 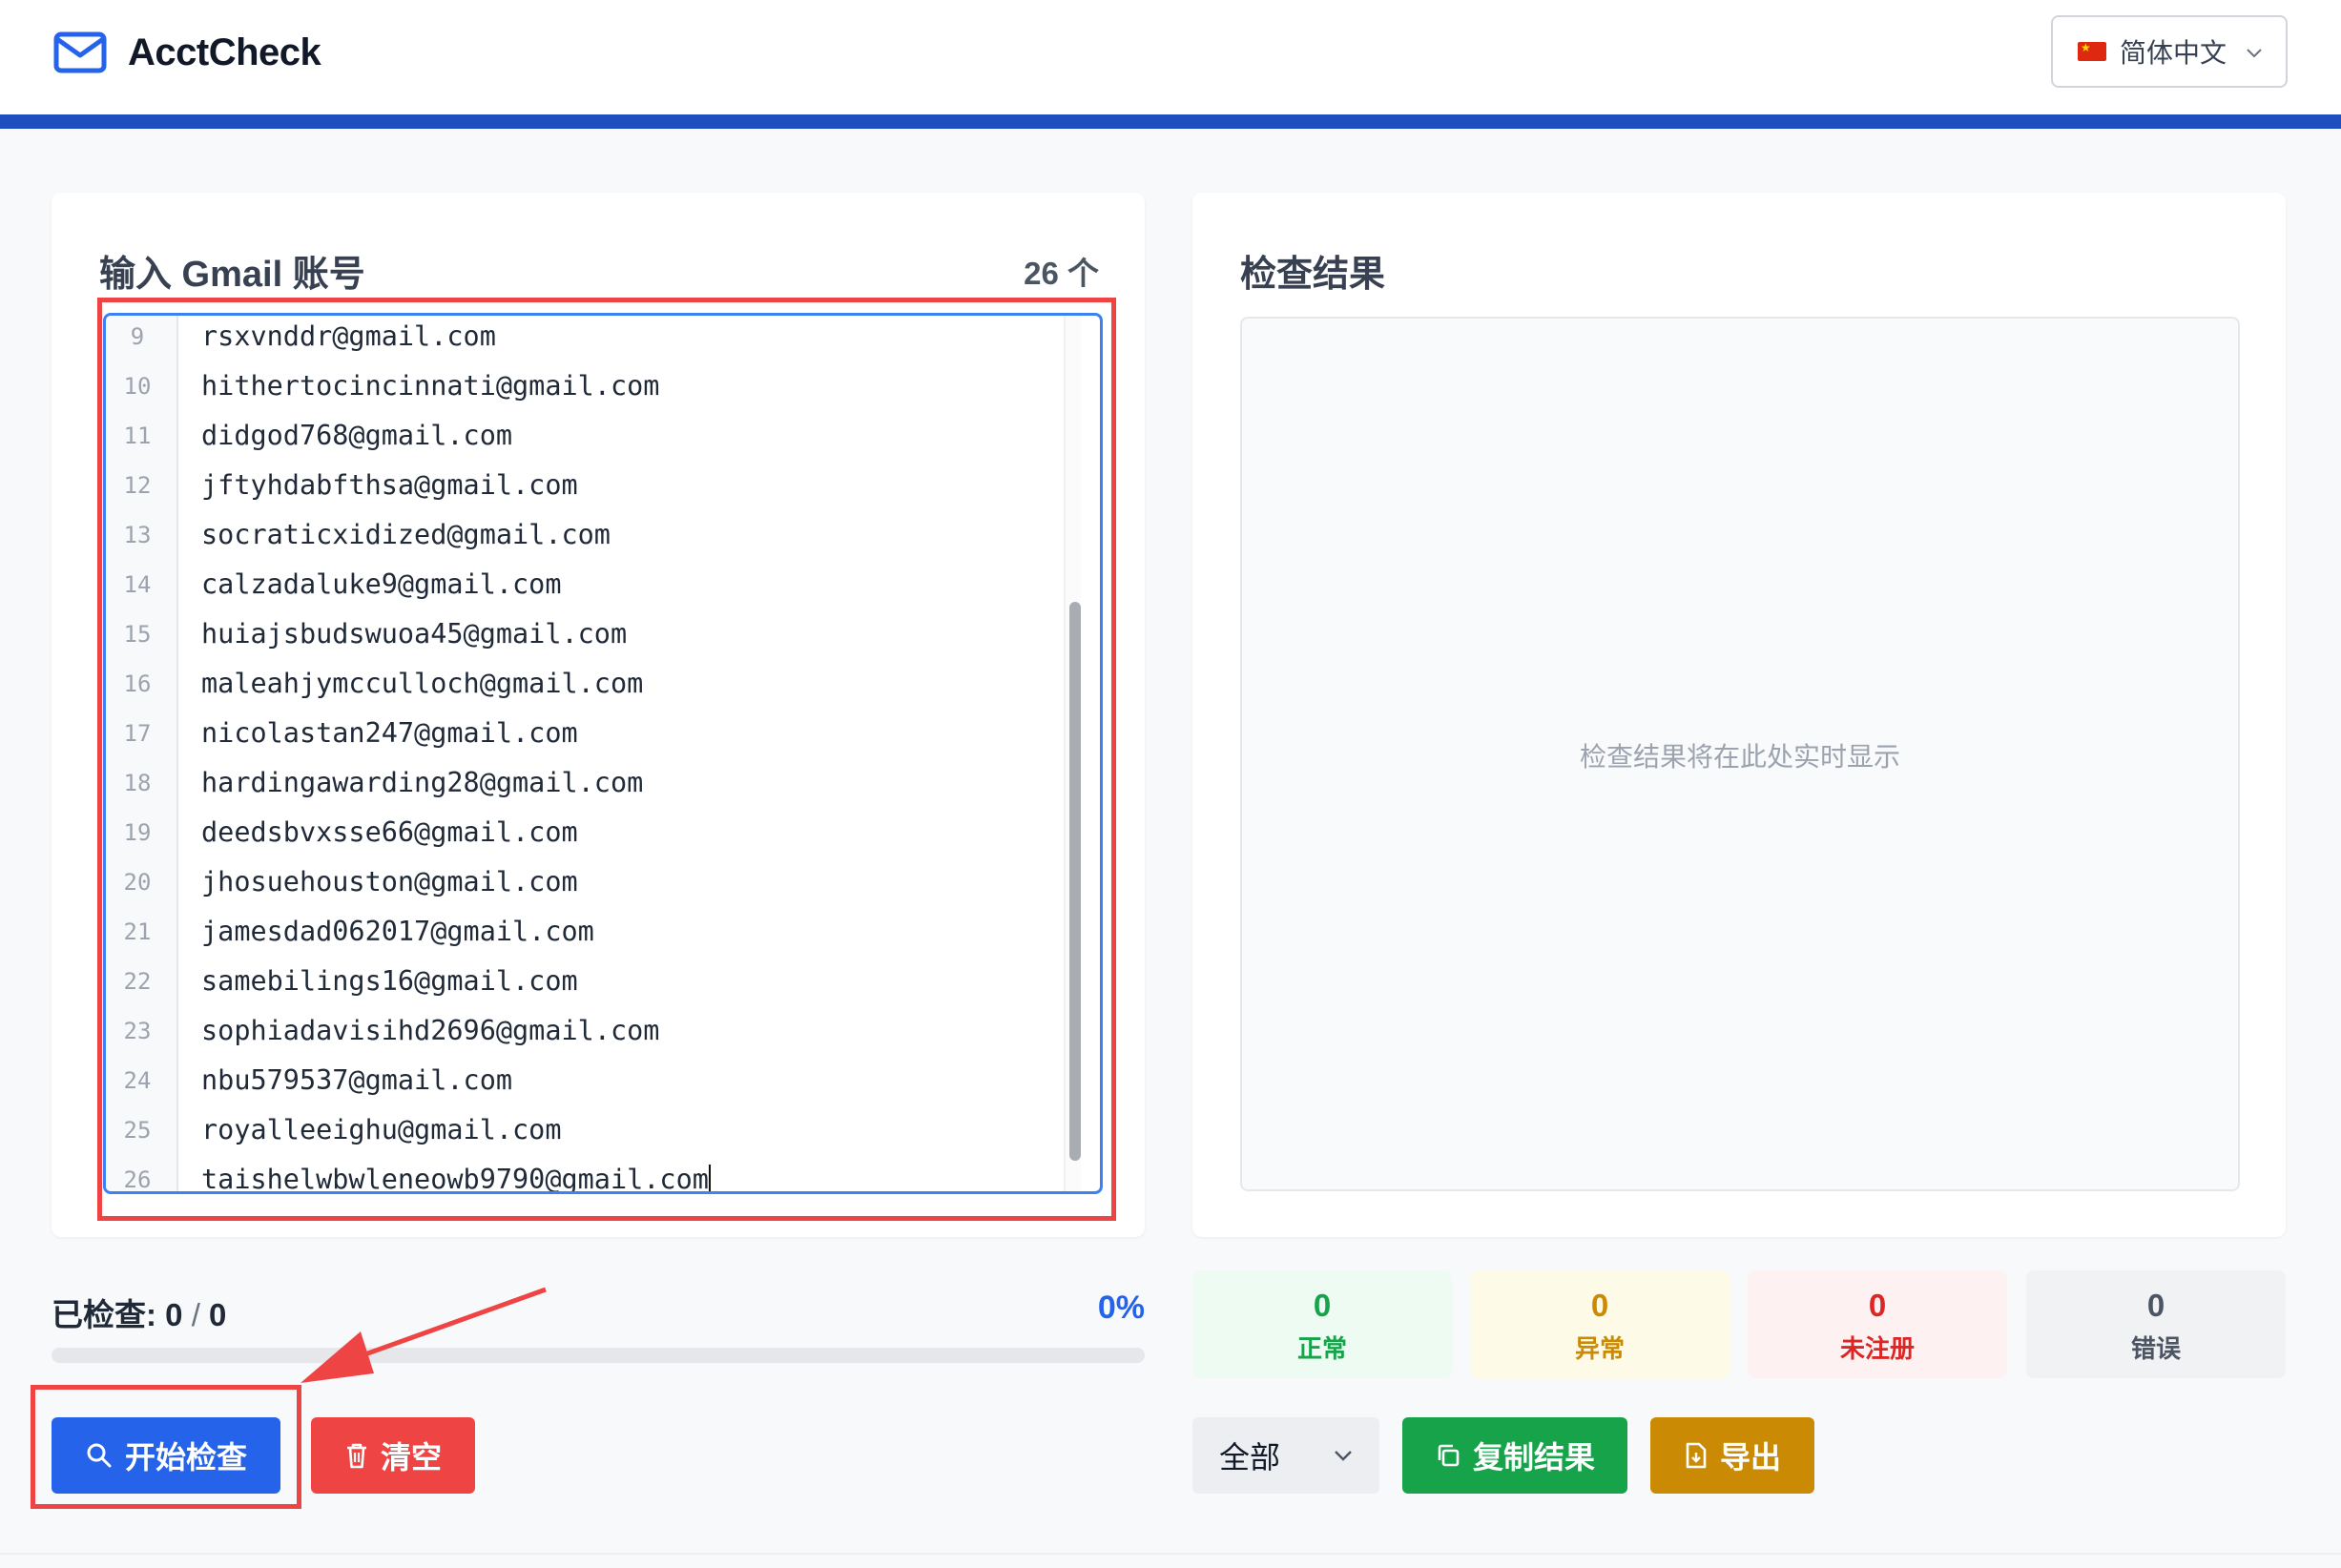 I want to click on result-placeholder: 检查结果将在此处实时显示, so click(x=1739, y=757).